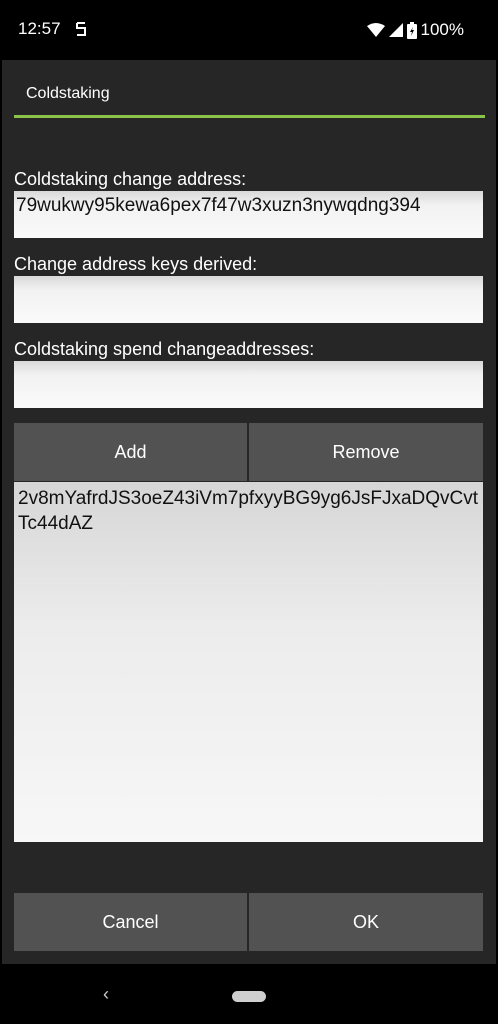 The height and width of the screenshot is (1024, 498). What do you see at coordinates (248, 299) in the screenshot?
I see `keys-derived-field` at bounding box center [248, 299].